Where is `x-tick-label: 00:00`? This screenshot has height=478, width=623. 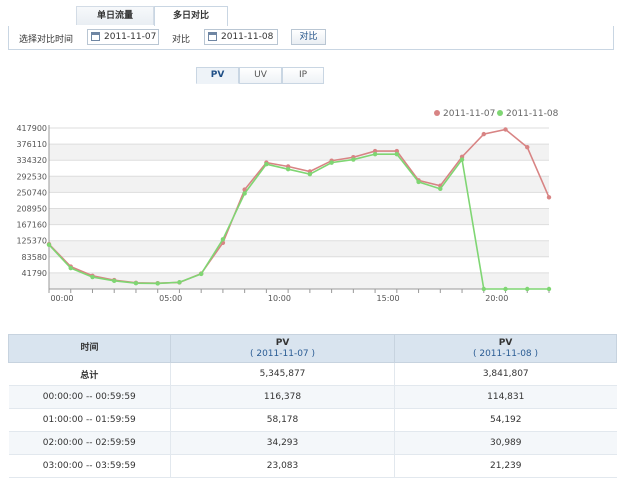
x-tick-label: 00:00 is located at coordinates (61, 298).